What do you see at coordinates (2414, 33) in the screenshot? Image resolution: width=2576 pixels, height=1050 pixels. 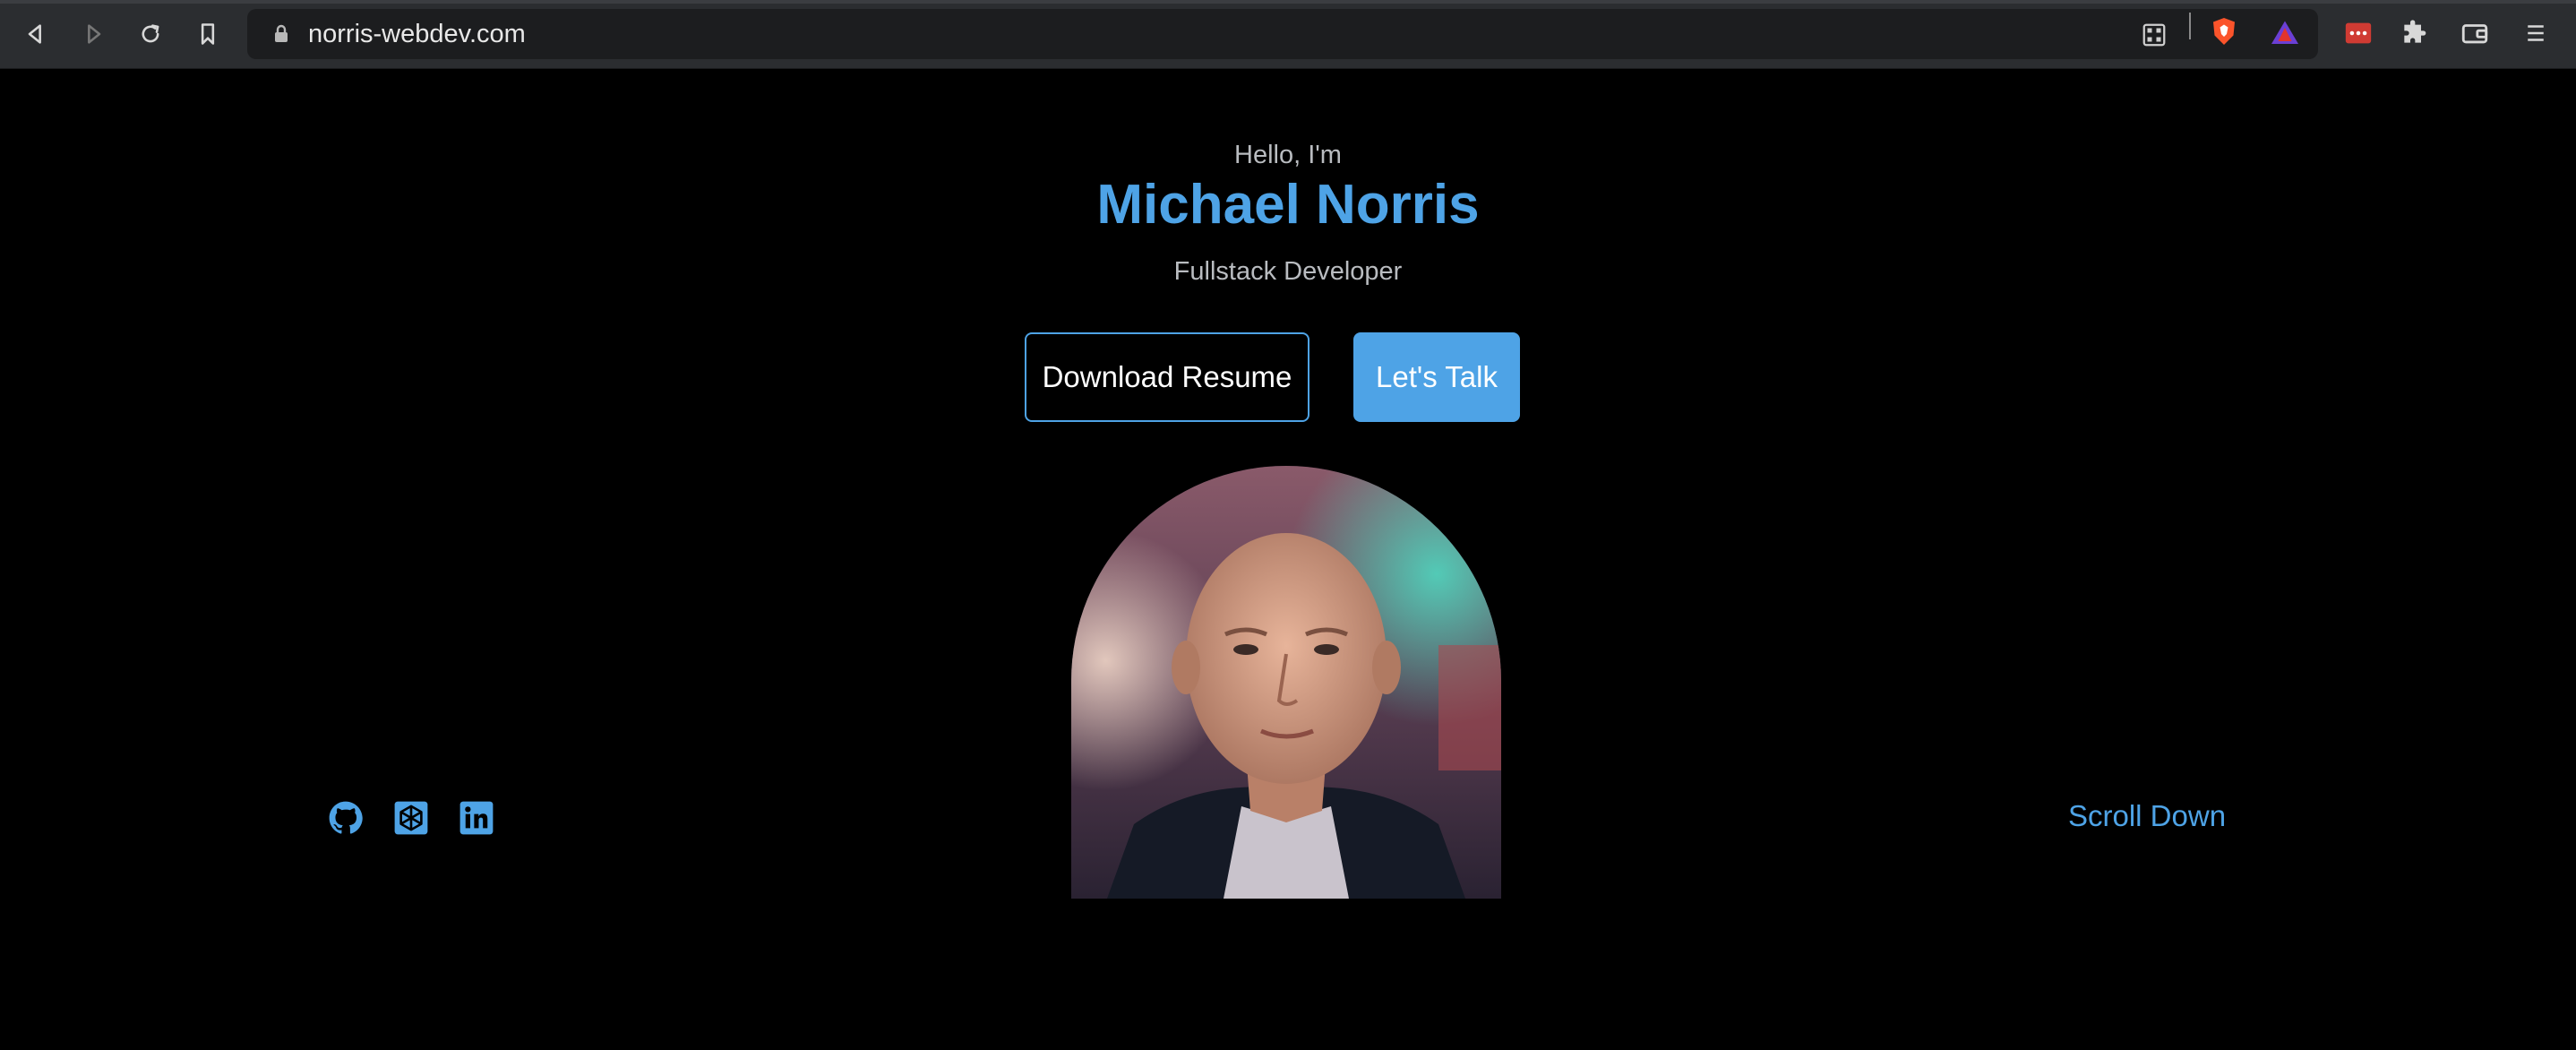 I see `puzzle-extensions-icon` at bounding box center [2414, 33].